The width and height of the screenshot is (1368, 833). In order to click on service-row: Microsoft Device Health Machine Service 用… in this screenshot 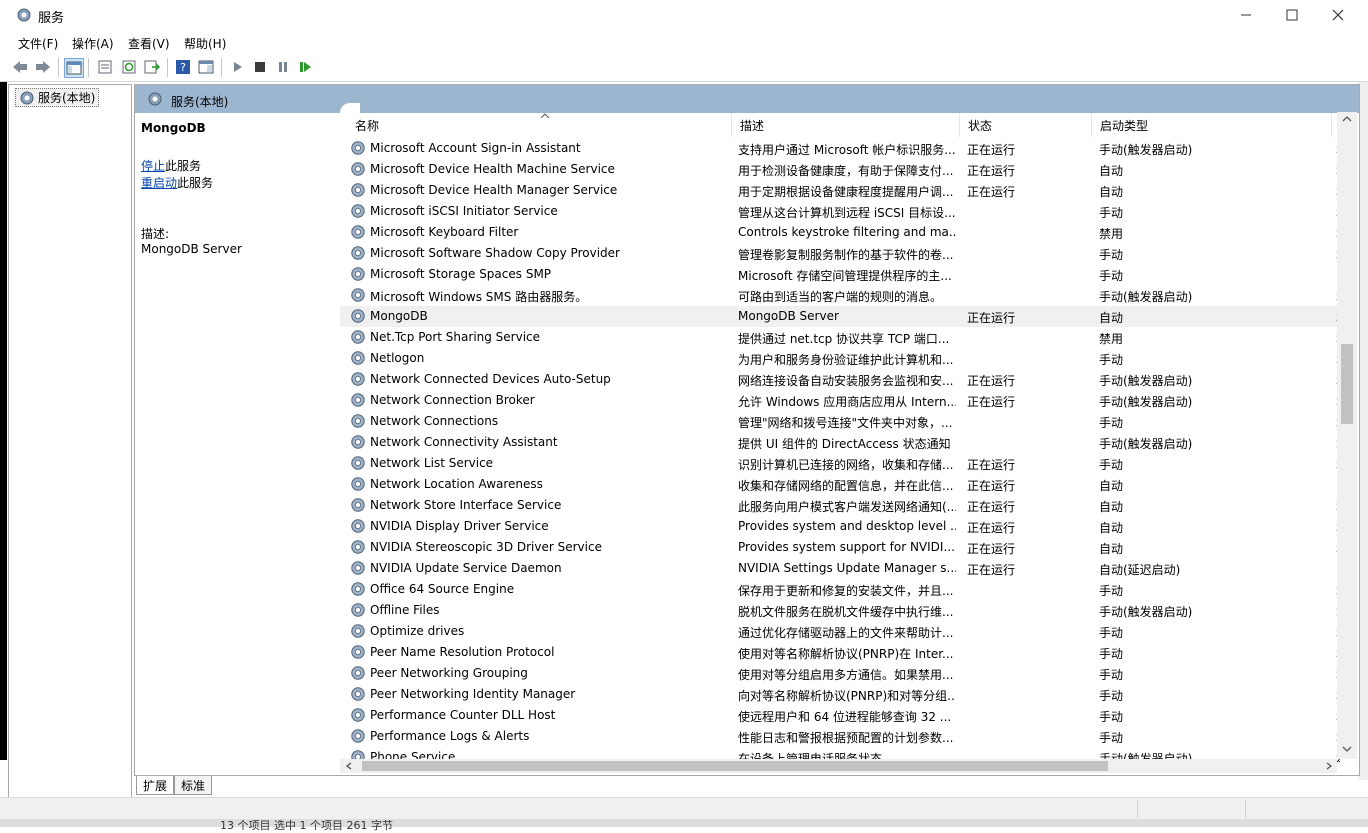, I will do `click(840, 169)`.